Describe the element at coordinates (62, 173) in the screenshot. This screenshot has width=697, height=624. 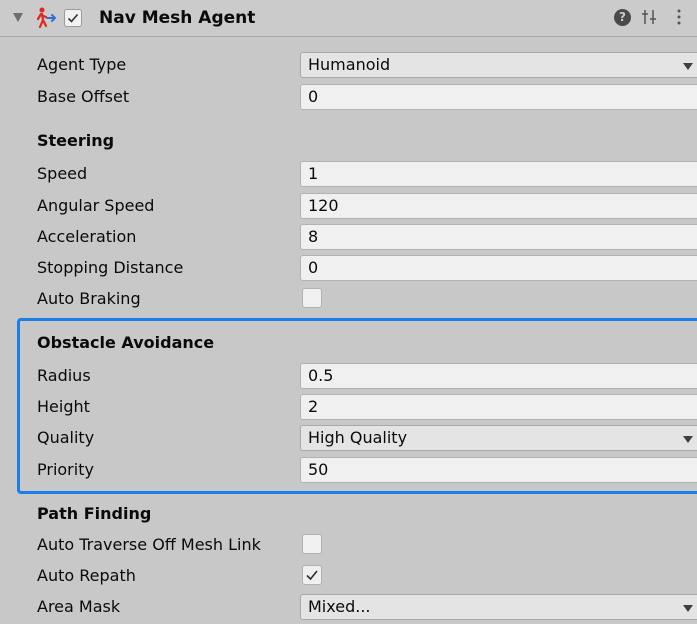
I see `speed-label: Speed` at that location.